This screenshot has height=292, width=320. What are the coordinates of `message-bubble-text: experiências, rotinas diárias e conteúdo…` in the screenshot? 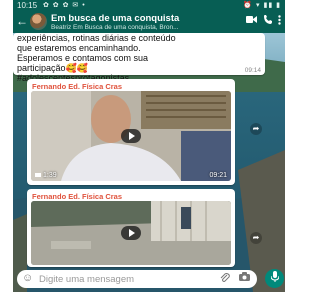 It's located at (139, 58).